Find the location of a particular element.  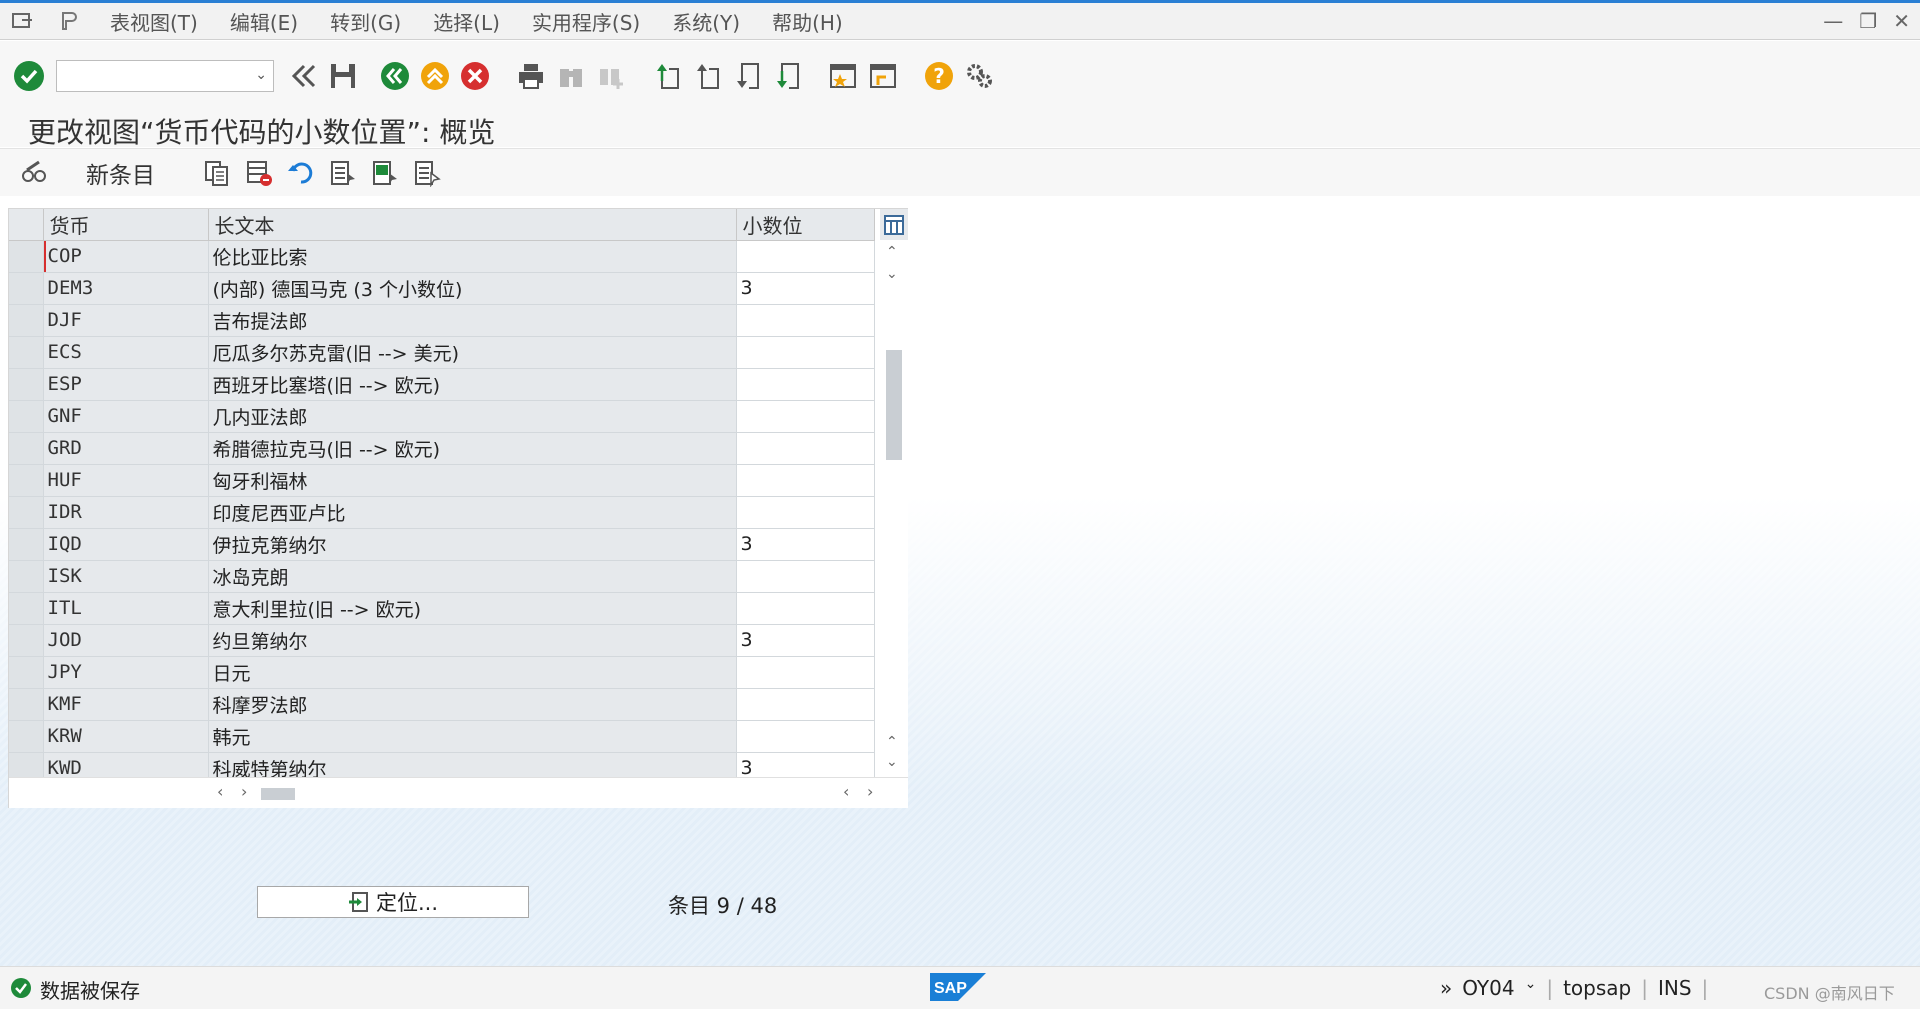

table-row: JPY 日元 is located at coordinates (442, 672).